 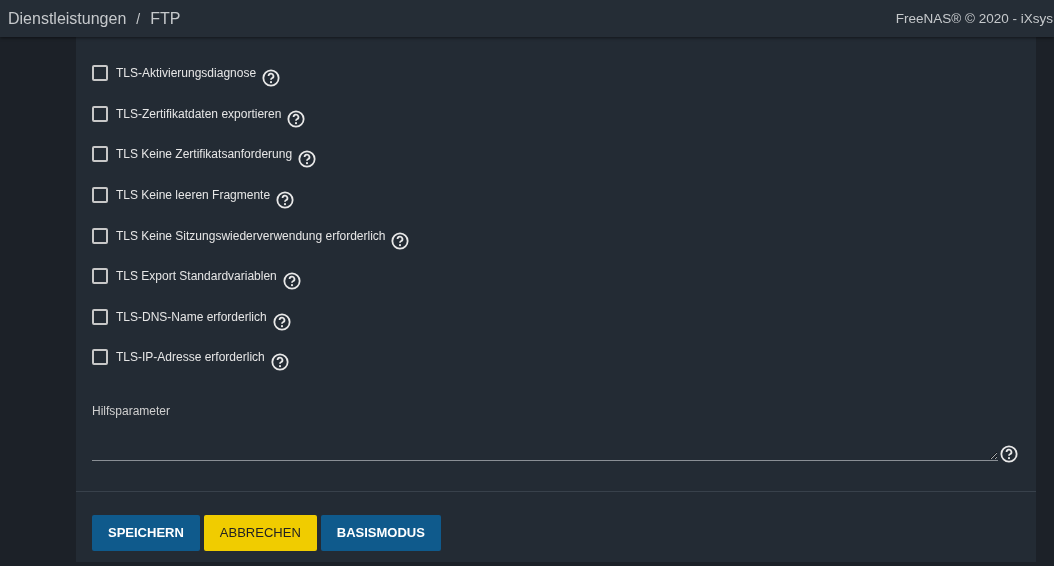 I want to click on copyright-text: FreeNAS® © 2020 - iXsys, so click(x=974, y=18).